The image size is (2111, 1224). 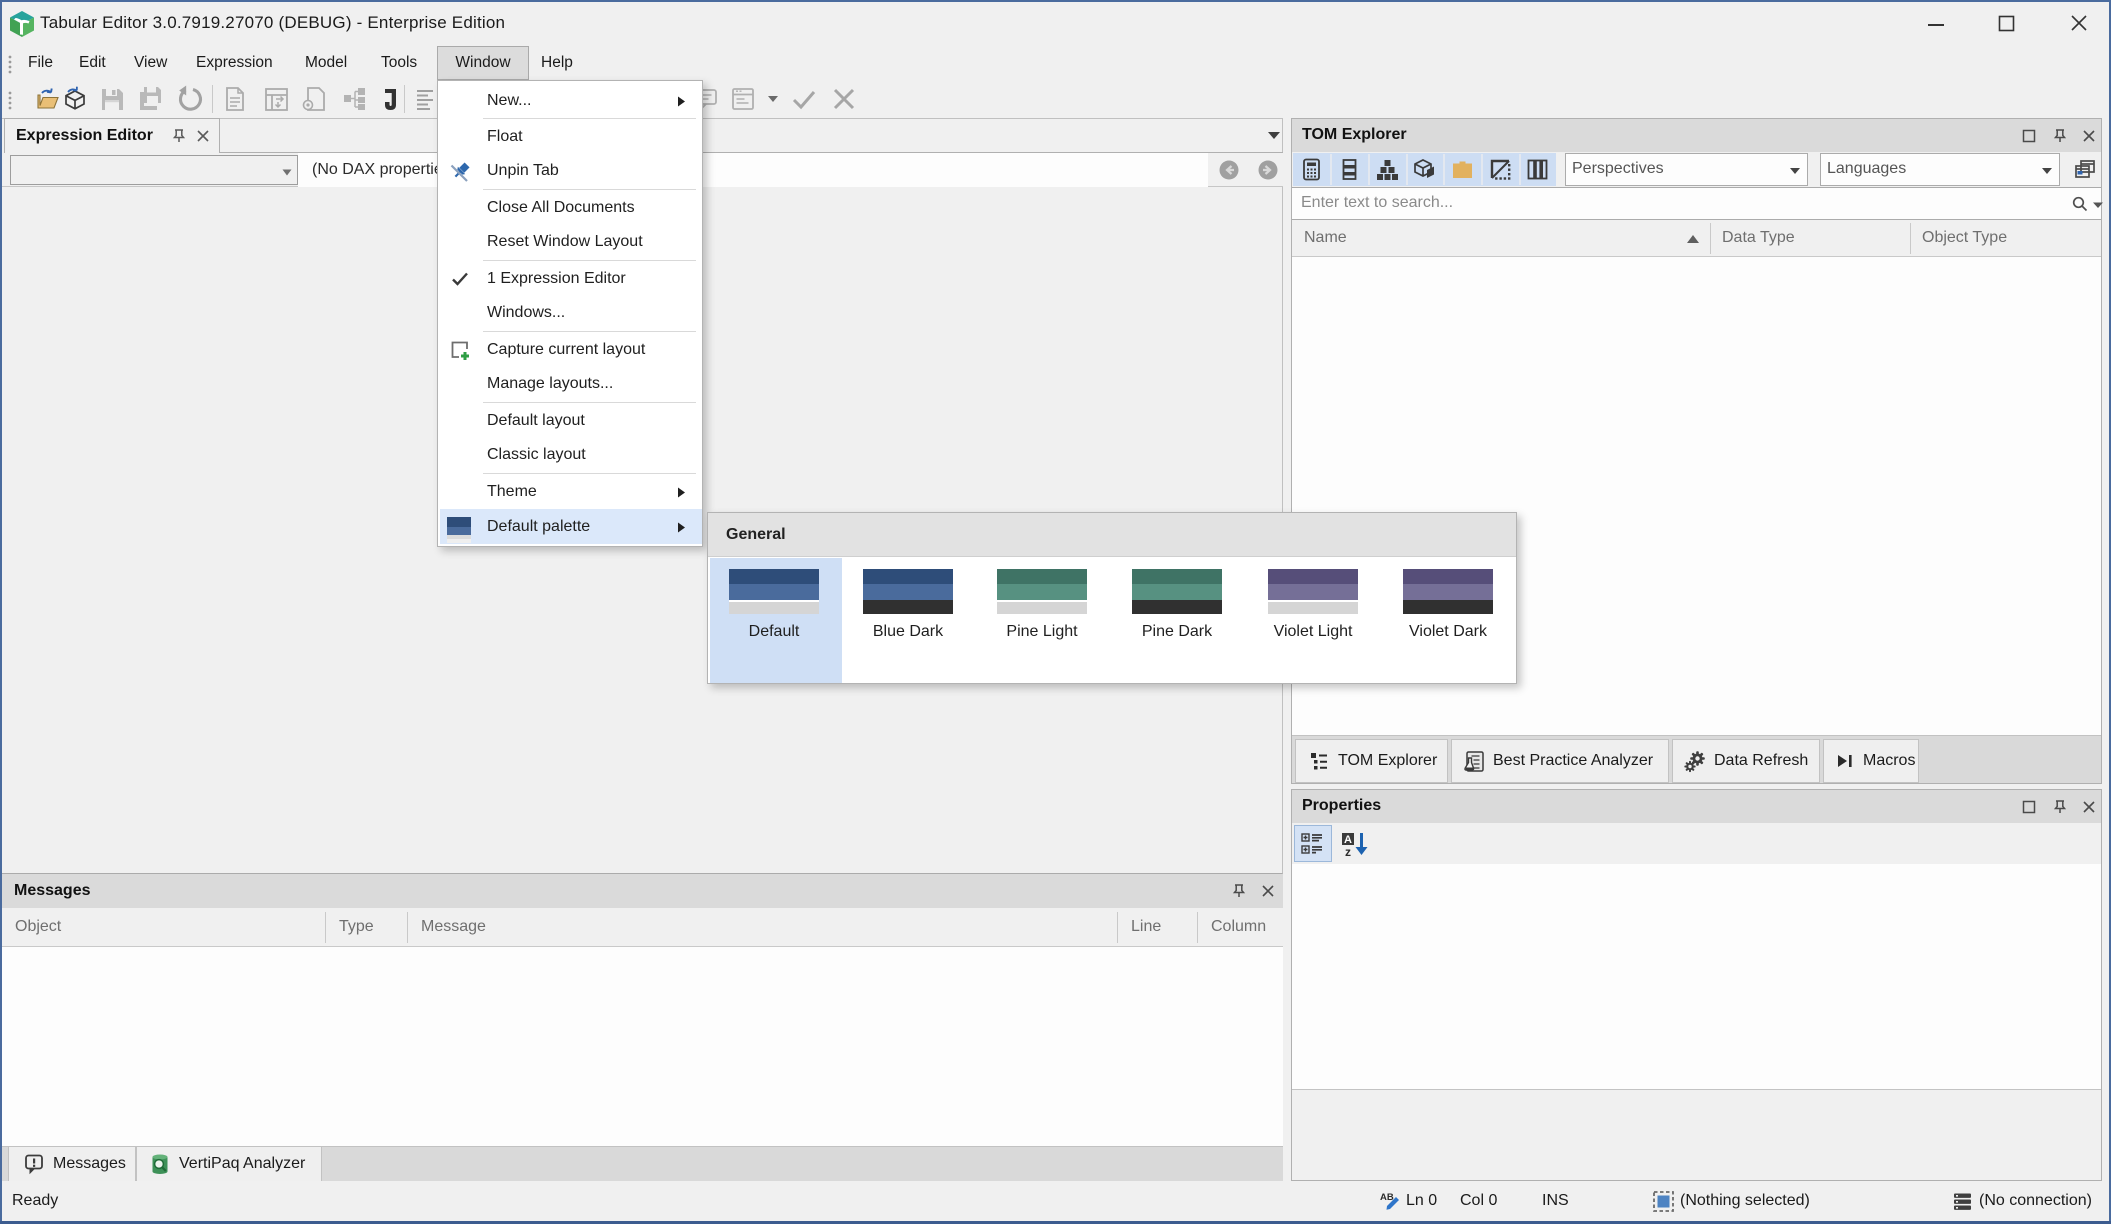 What do you see at coordinates (1348, 851) in the screenshot?
I see `svg-text: z` at bounding box center [1348, 851].